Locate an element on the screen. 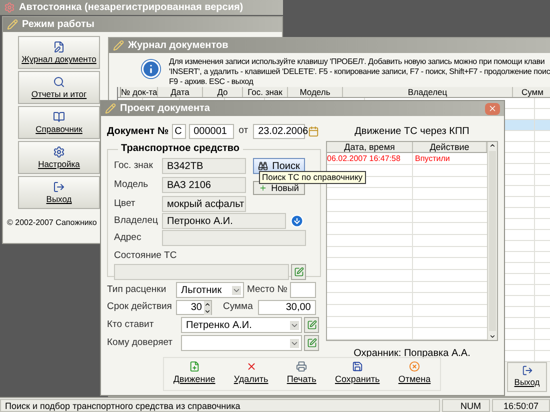 The image size is (550, 412). field-label: Срок действия is located at coordinates (140, 307).